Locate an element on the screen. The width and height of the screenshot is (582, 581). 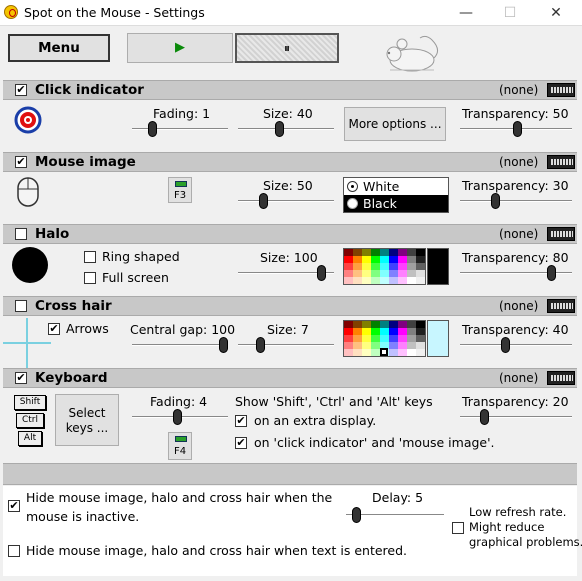
extra-display-checkbox: ✔ is located at coordinates (241, 421).